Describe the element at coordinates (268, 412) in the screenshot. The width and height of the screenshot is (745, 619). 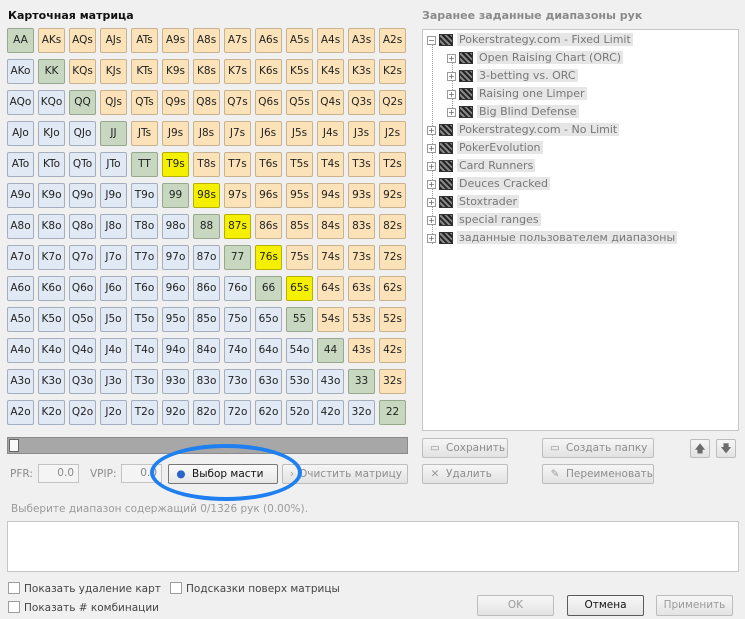
I see `matrix-cell-62o: 62o` at that location.